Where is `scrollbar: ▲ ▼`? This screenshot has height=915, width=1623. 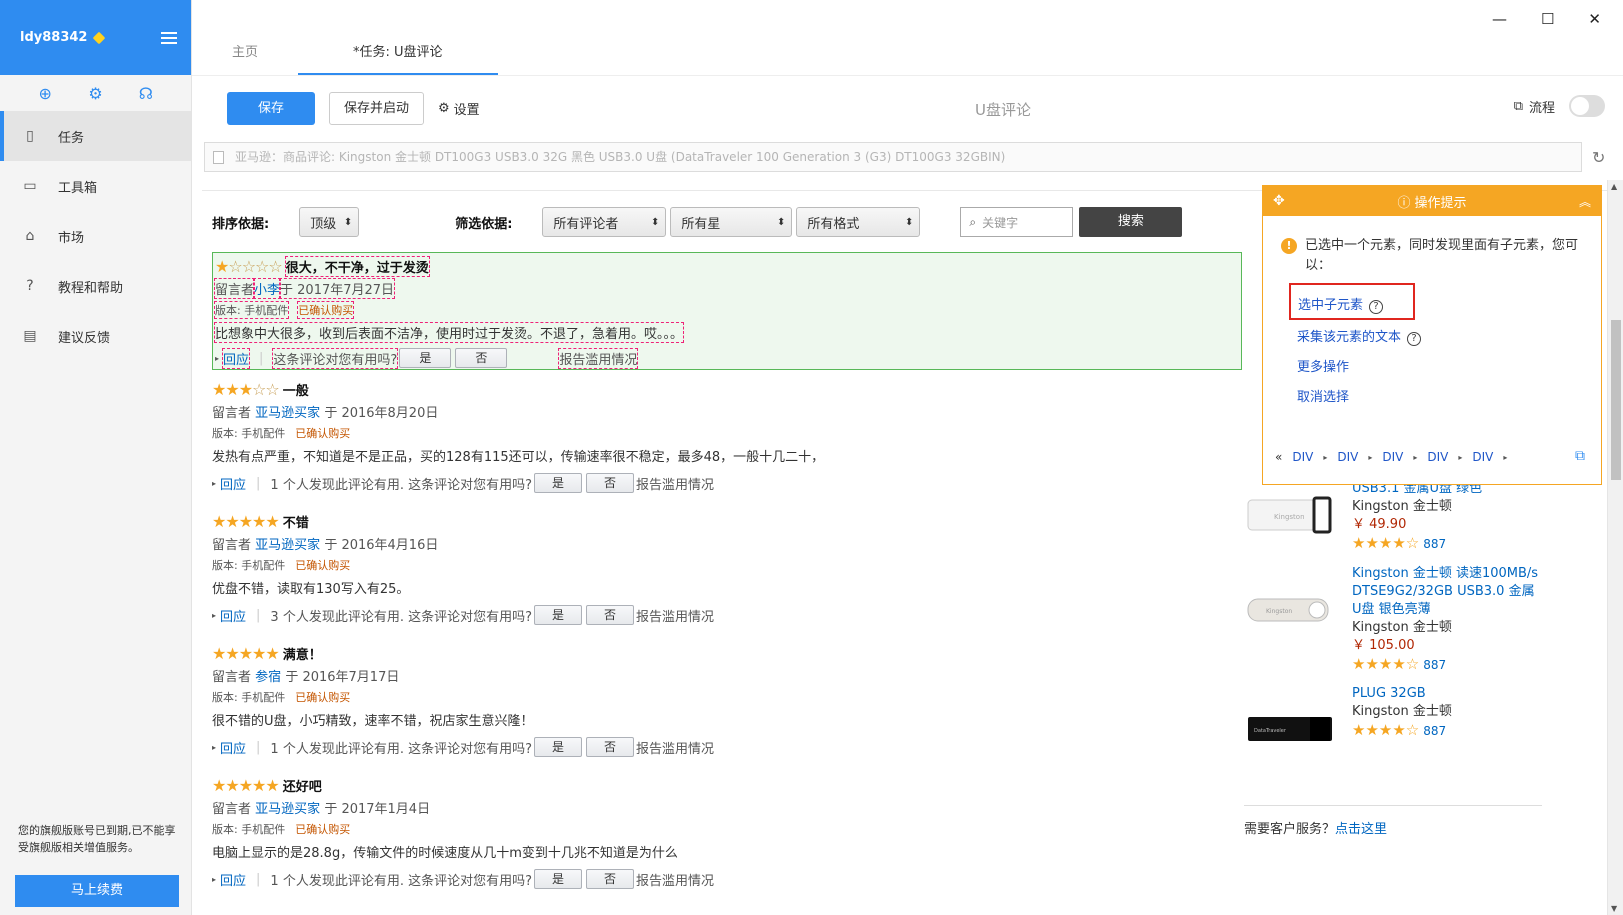 scrollbar: ▲ ▼ is located at coordinates (1615, 547).